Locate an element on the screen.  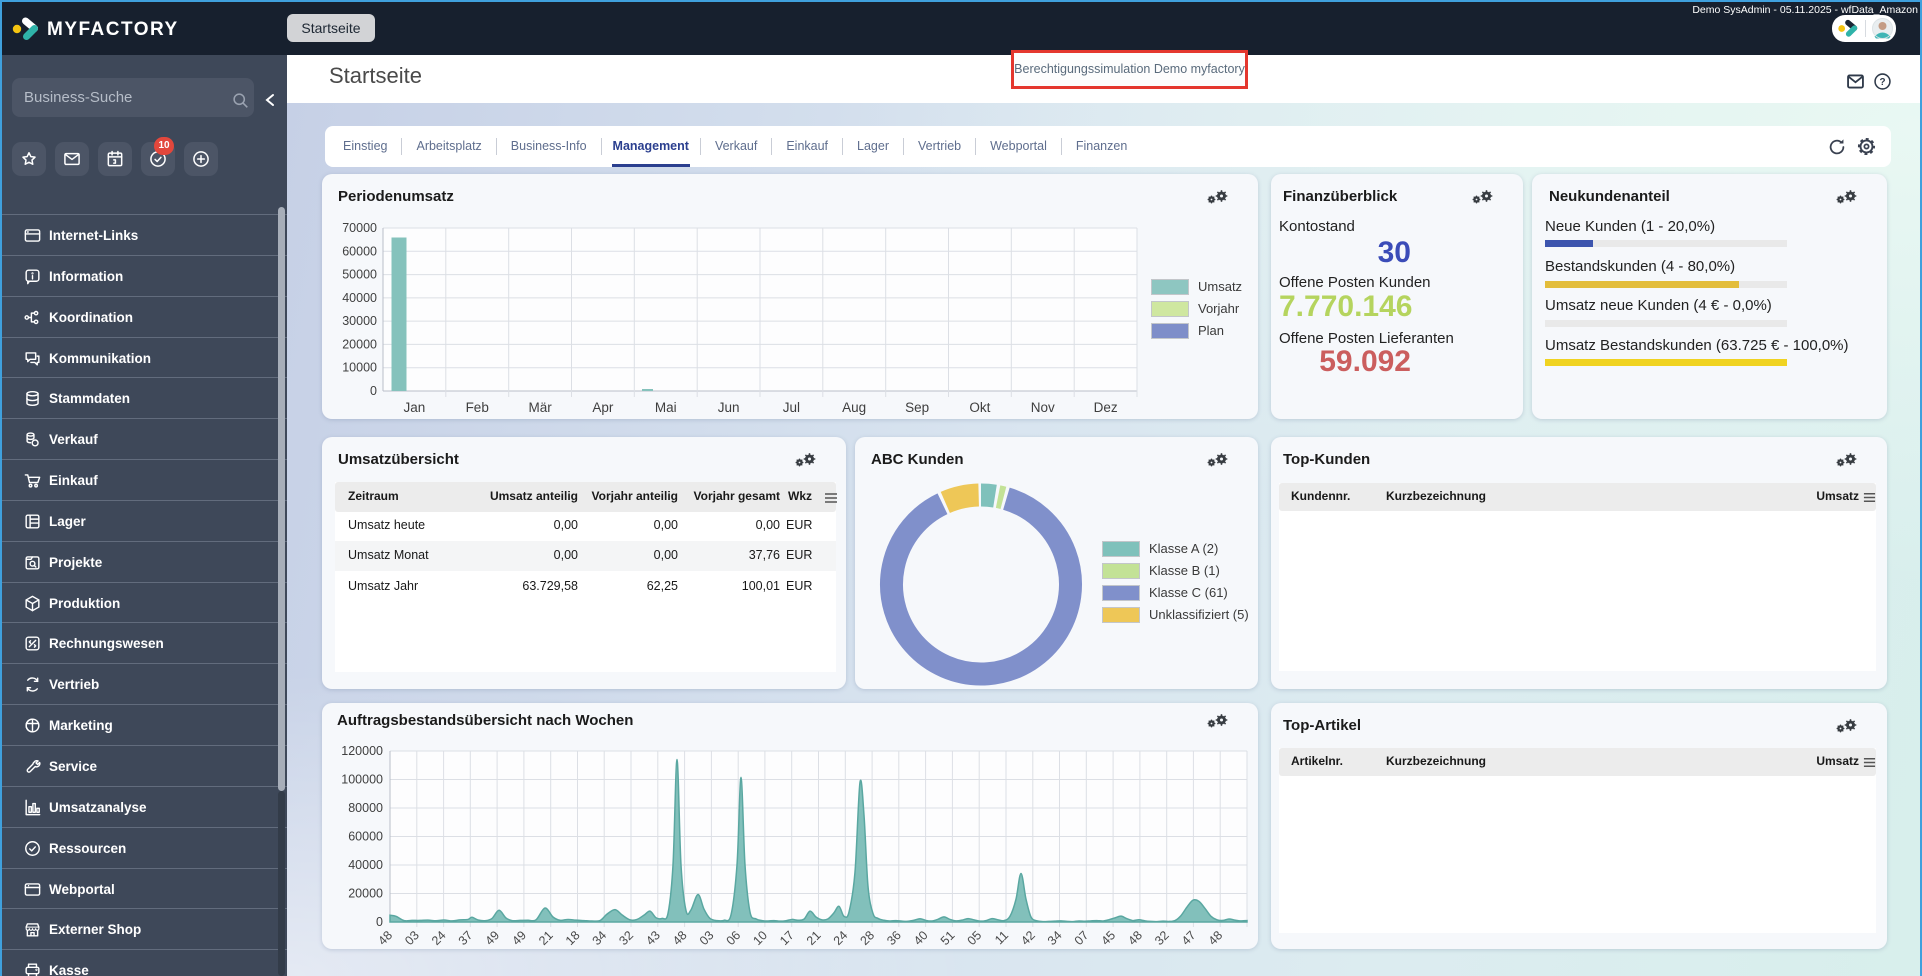
svg-text: 45 is located at coordinates (1108, 938).